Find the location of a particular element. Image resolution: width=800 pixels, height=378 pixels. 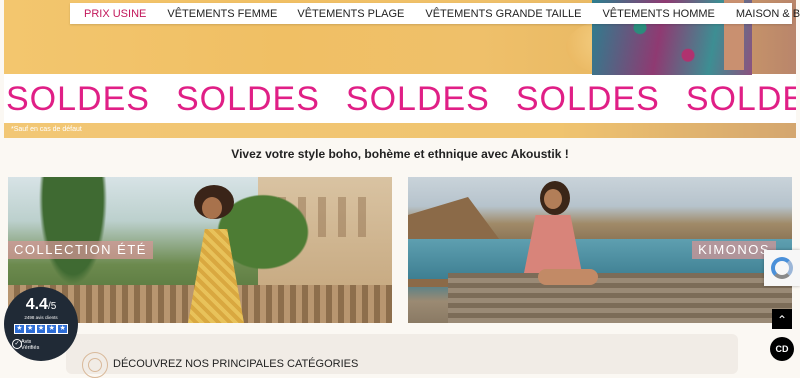

recaptcha-icon is located at coordinates (782, 268).